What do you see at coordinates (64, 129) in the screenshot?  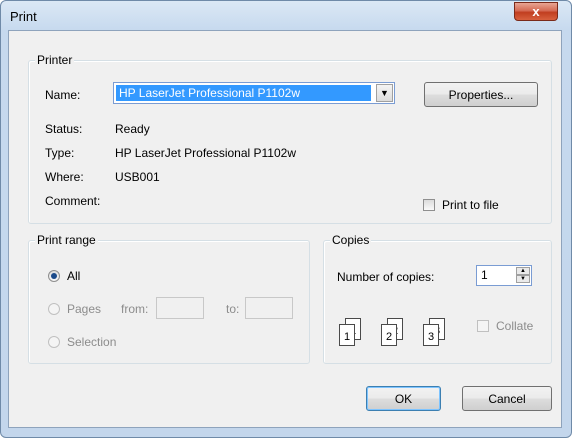 I see `status-label: Status:` at bounding box center [64, 129].